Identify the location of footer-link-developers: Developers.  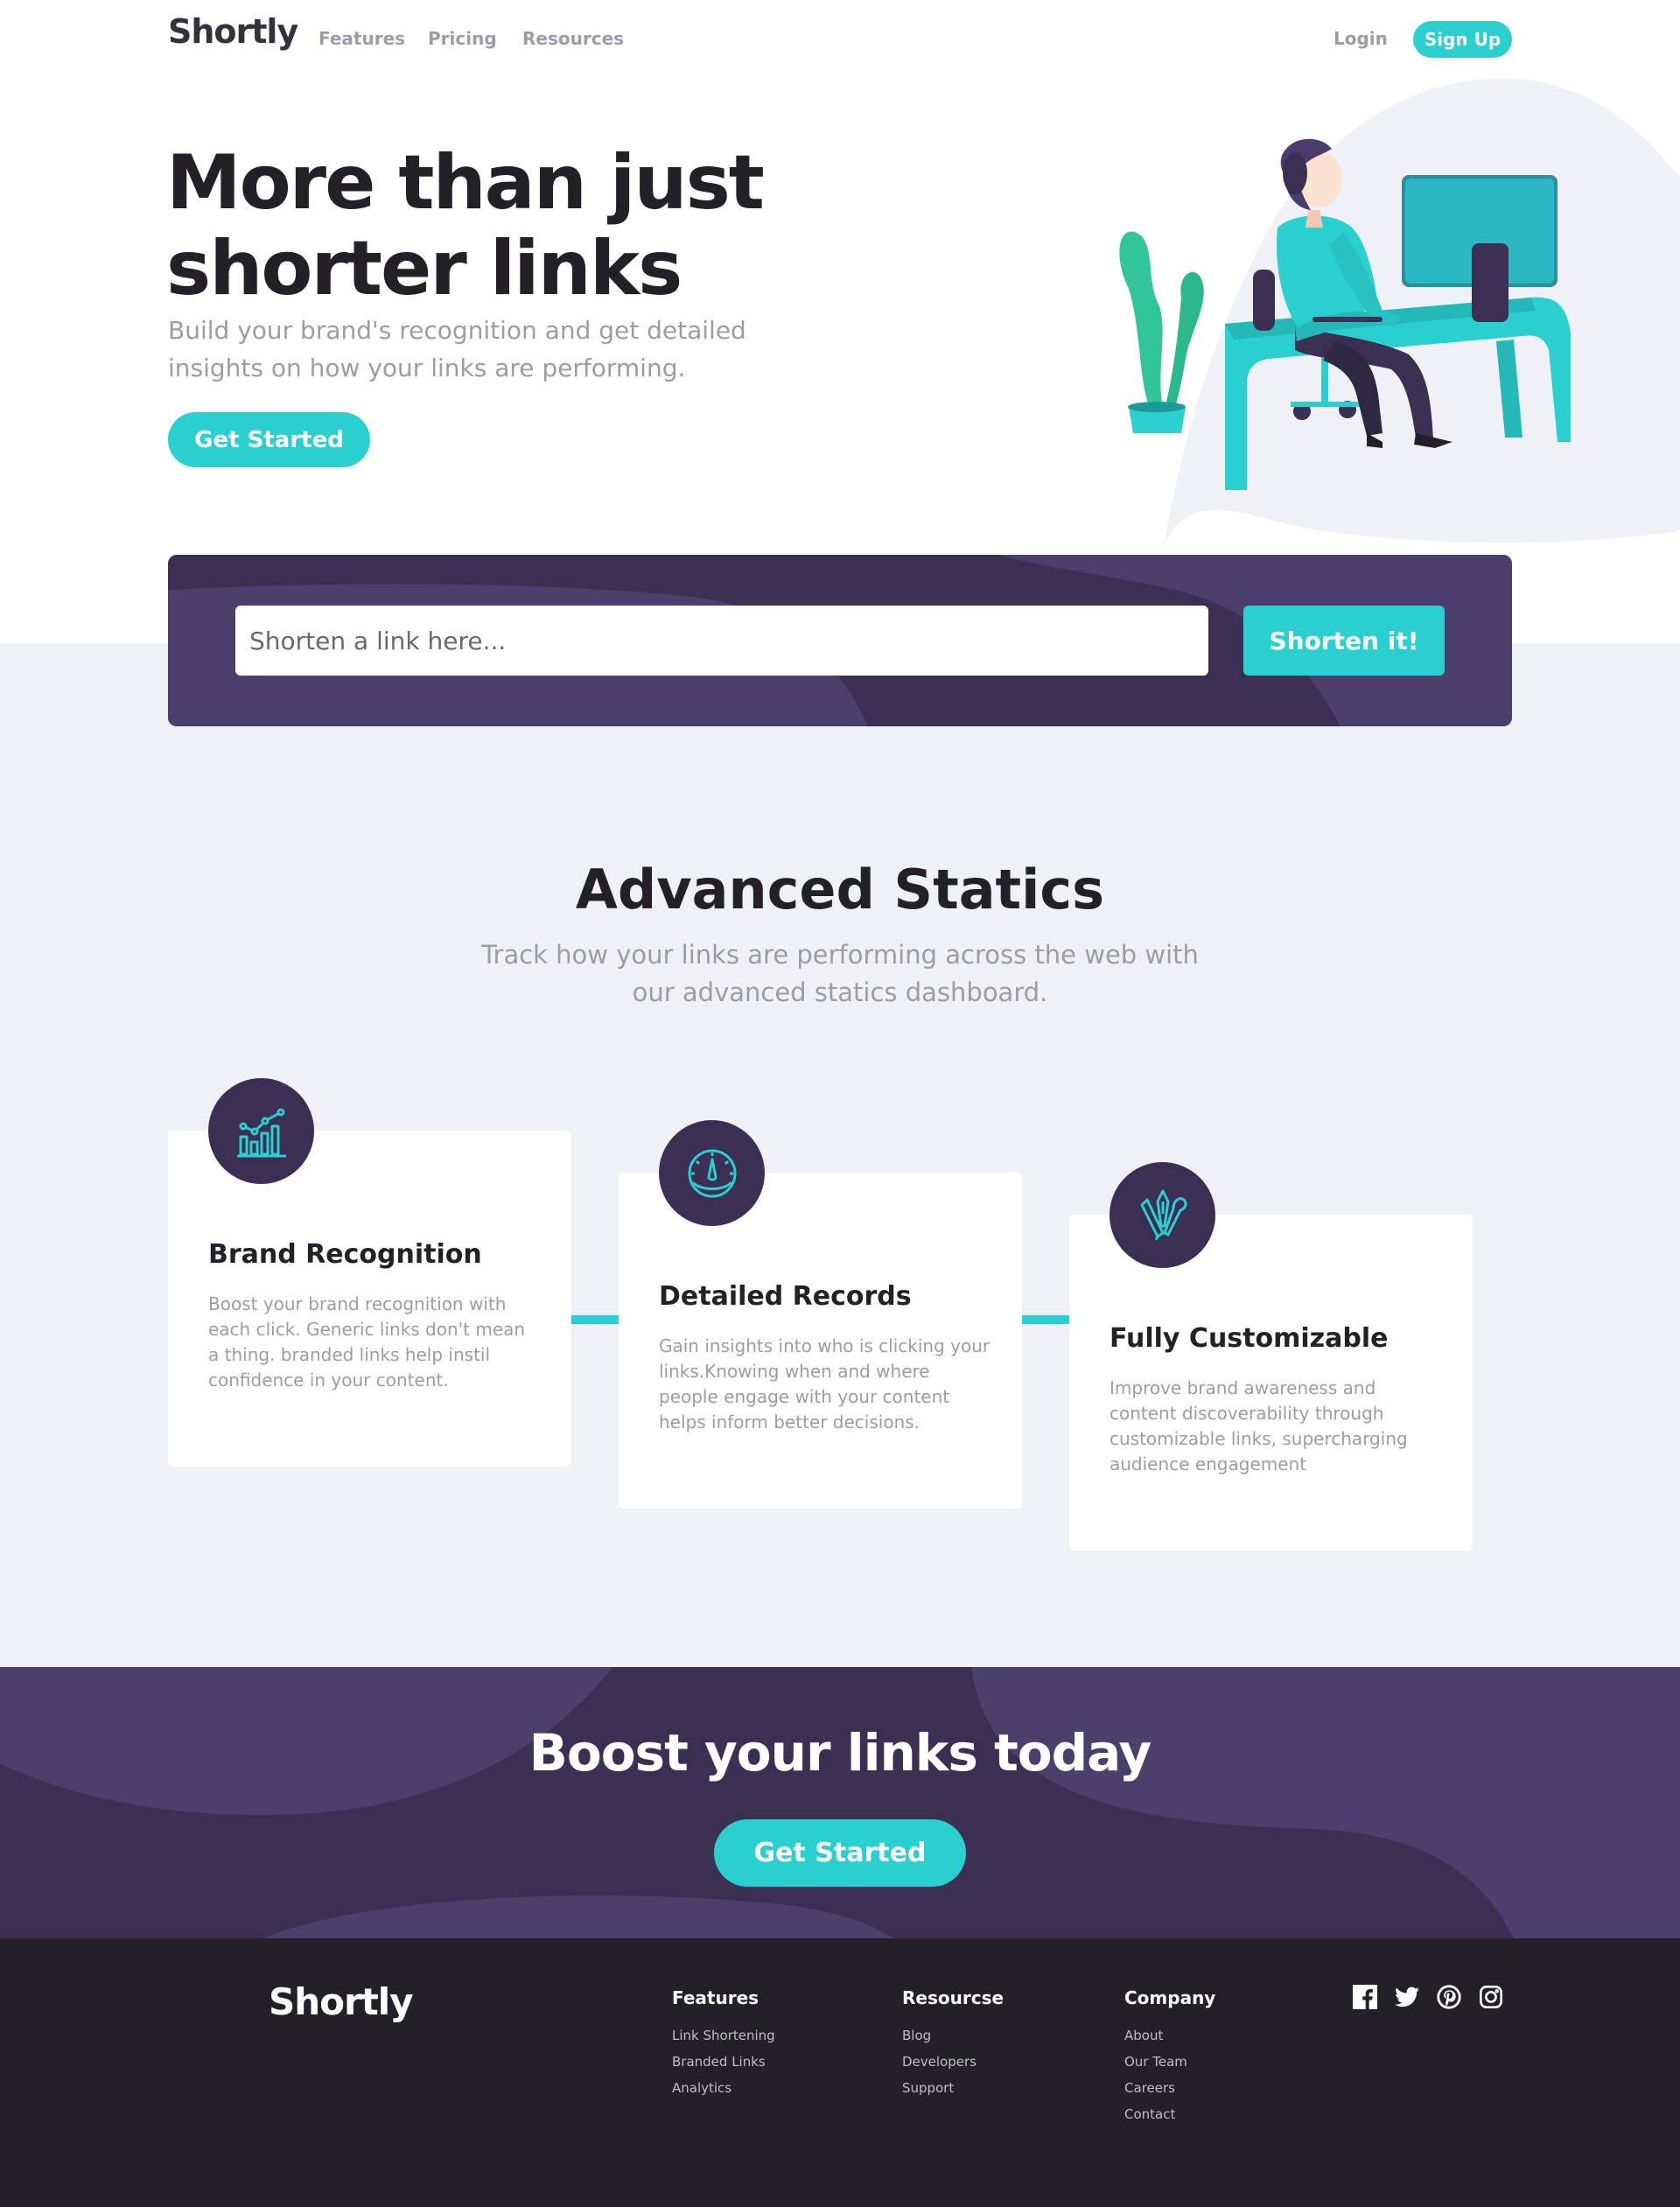
(953, 2062).